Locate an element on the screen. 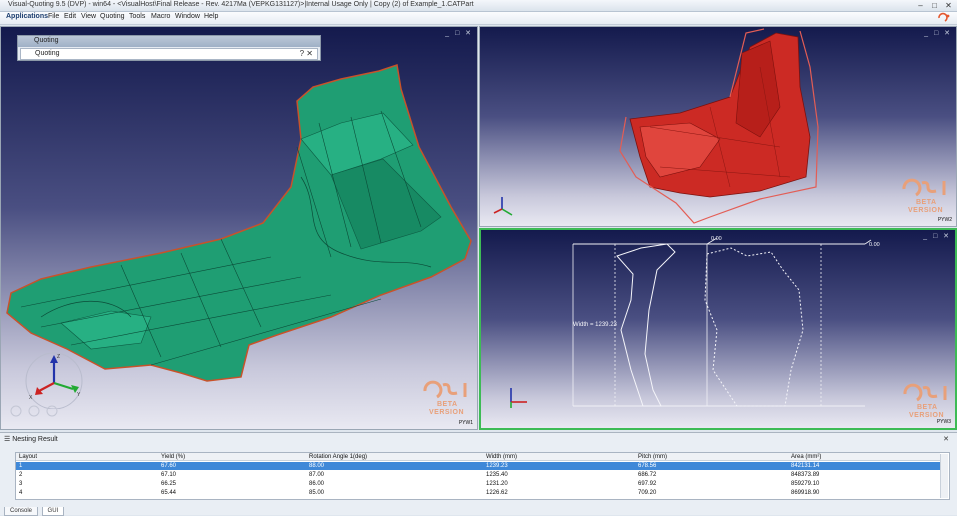  quoting-panel-title: Quoting is located at coordinates (169, 41).